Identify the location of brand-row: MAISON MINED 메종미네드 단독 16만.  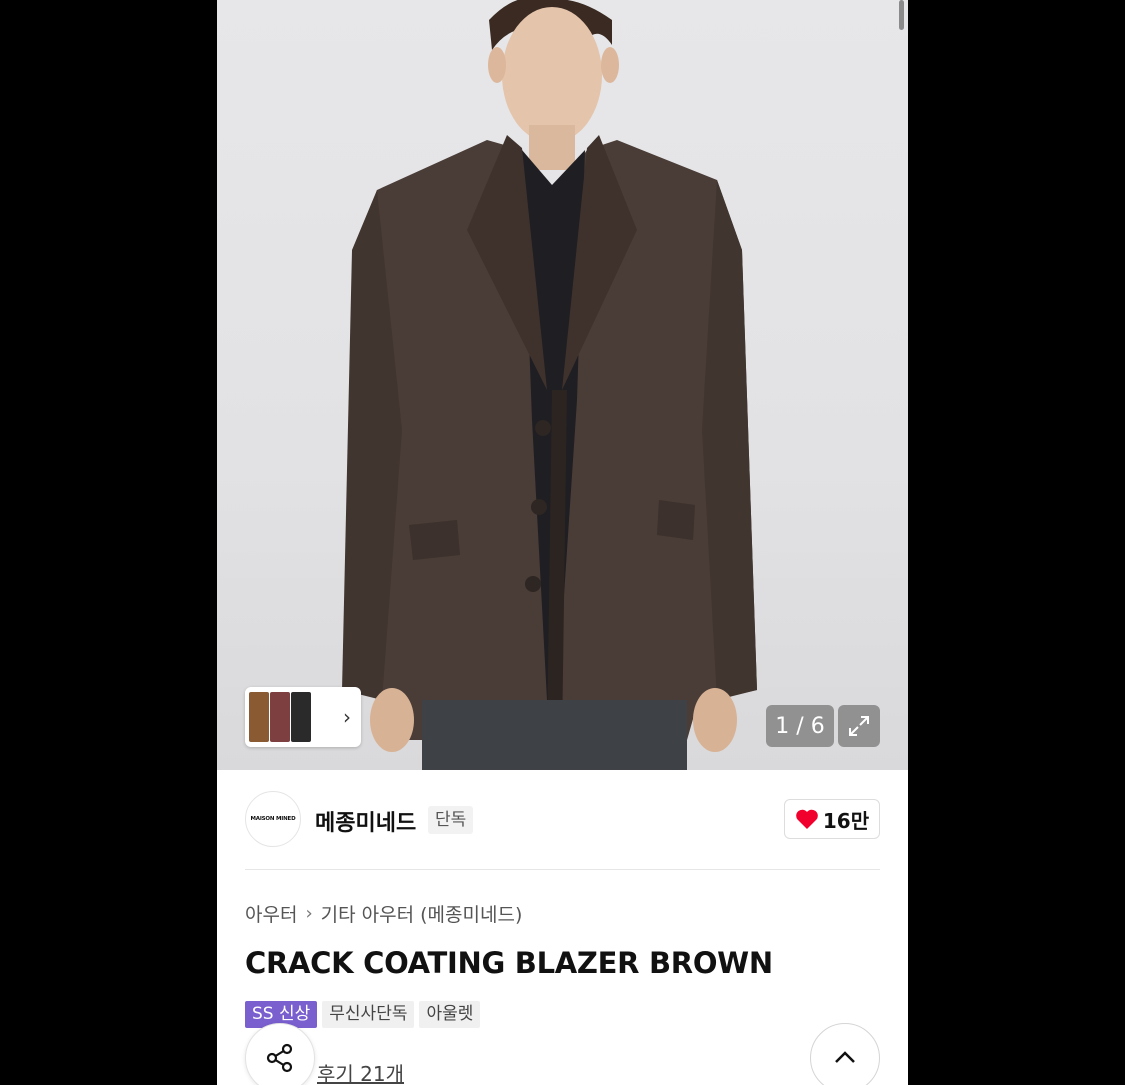
(562, 820).